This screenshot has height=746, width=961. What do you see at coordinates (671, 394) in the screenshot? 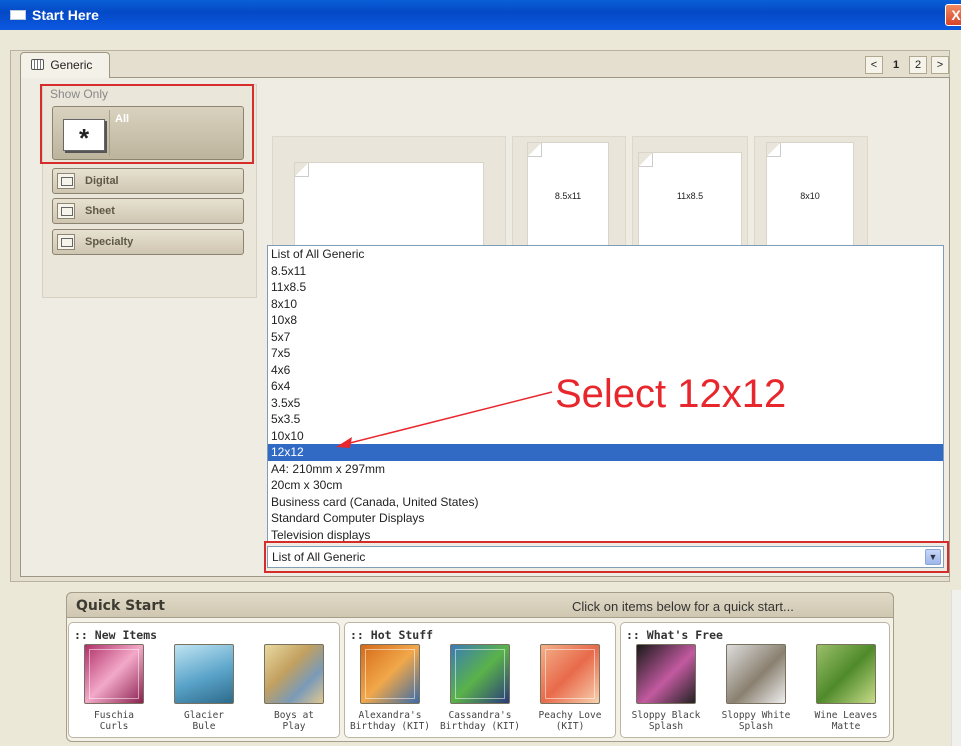
I see `annotation-text: Select 12x12` at bounding box center [671, 394].